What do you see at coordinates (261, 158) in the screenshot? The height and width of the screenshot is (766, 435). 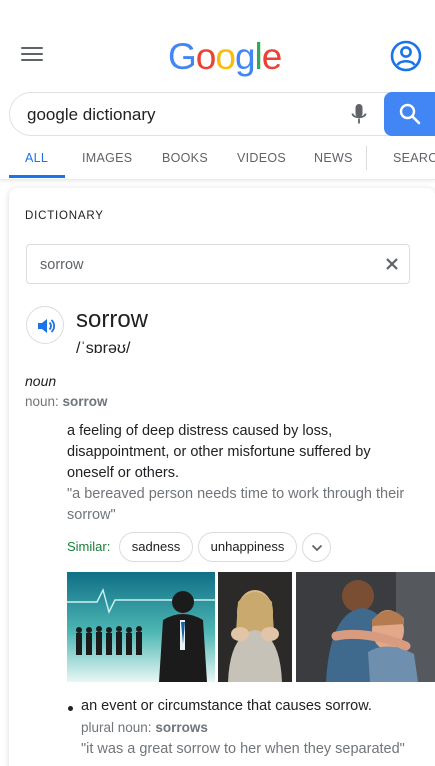 I see `tab-videos: VIDEOS` at bounding box center [261, 158].